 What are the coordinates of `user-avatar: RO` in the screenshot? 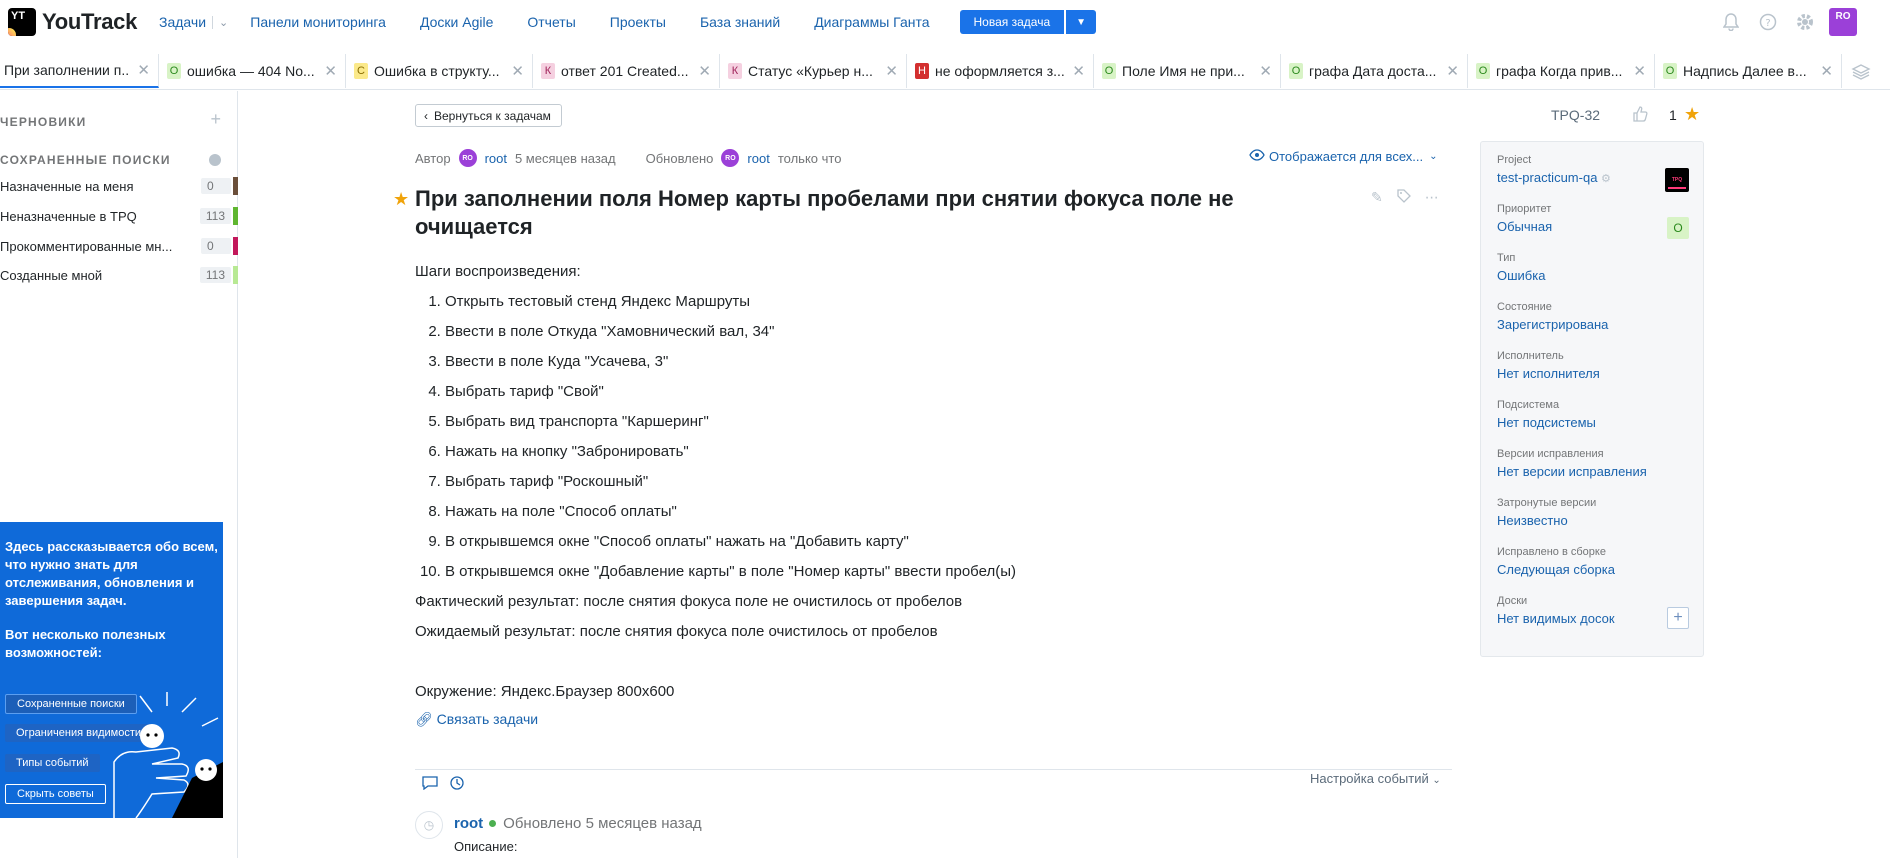 It's located at (1843, 22).